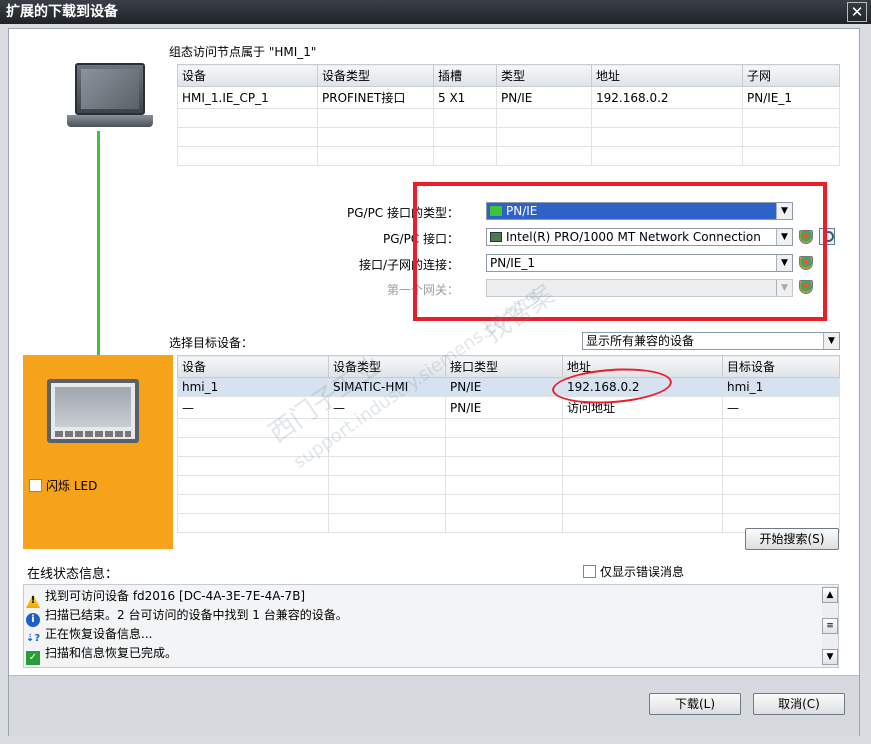  Describe the element at coordinates (72, 486) in the screenshot. I see `flash-led-label: 闪烁 LED` at that location.